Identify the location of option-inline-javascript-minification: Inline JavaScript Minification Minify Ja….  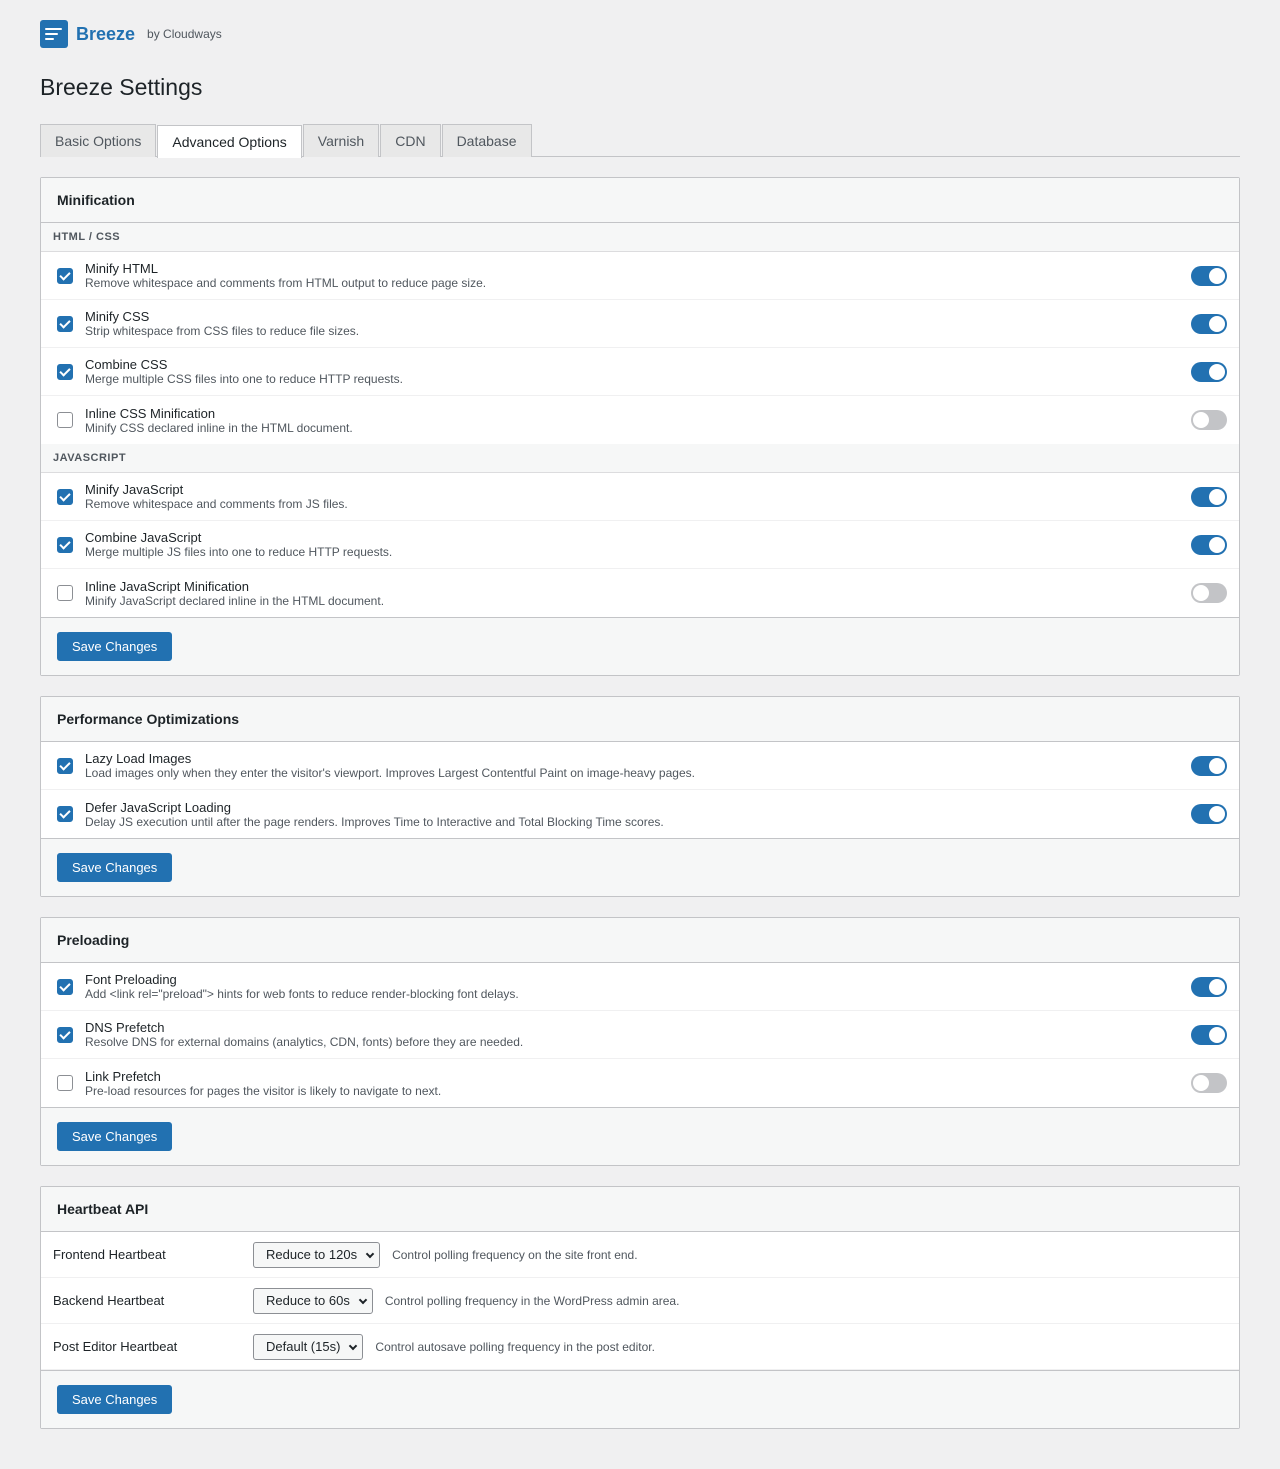
(640, 593).